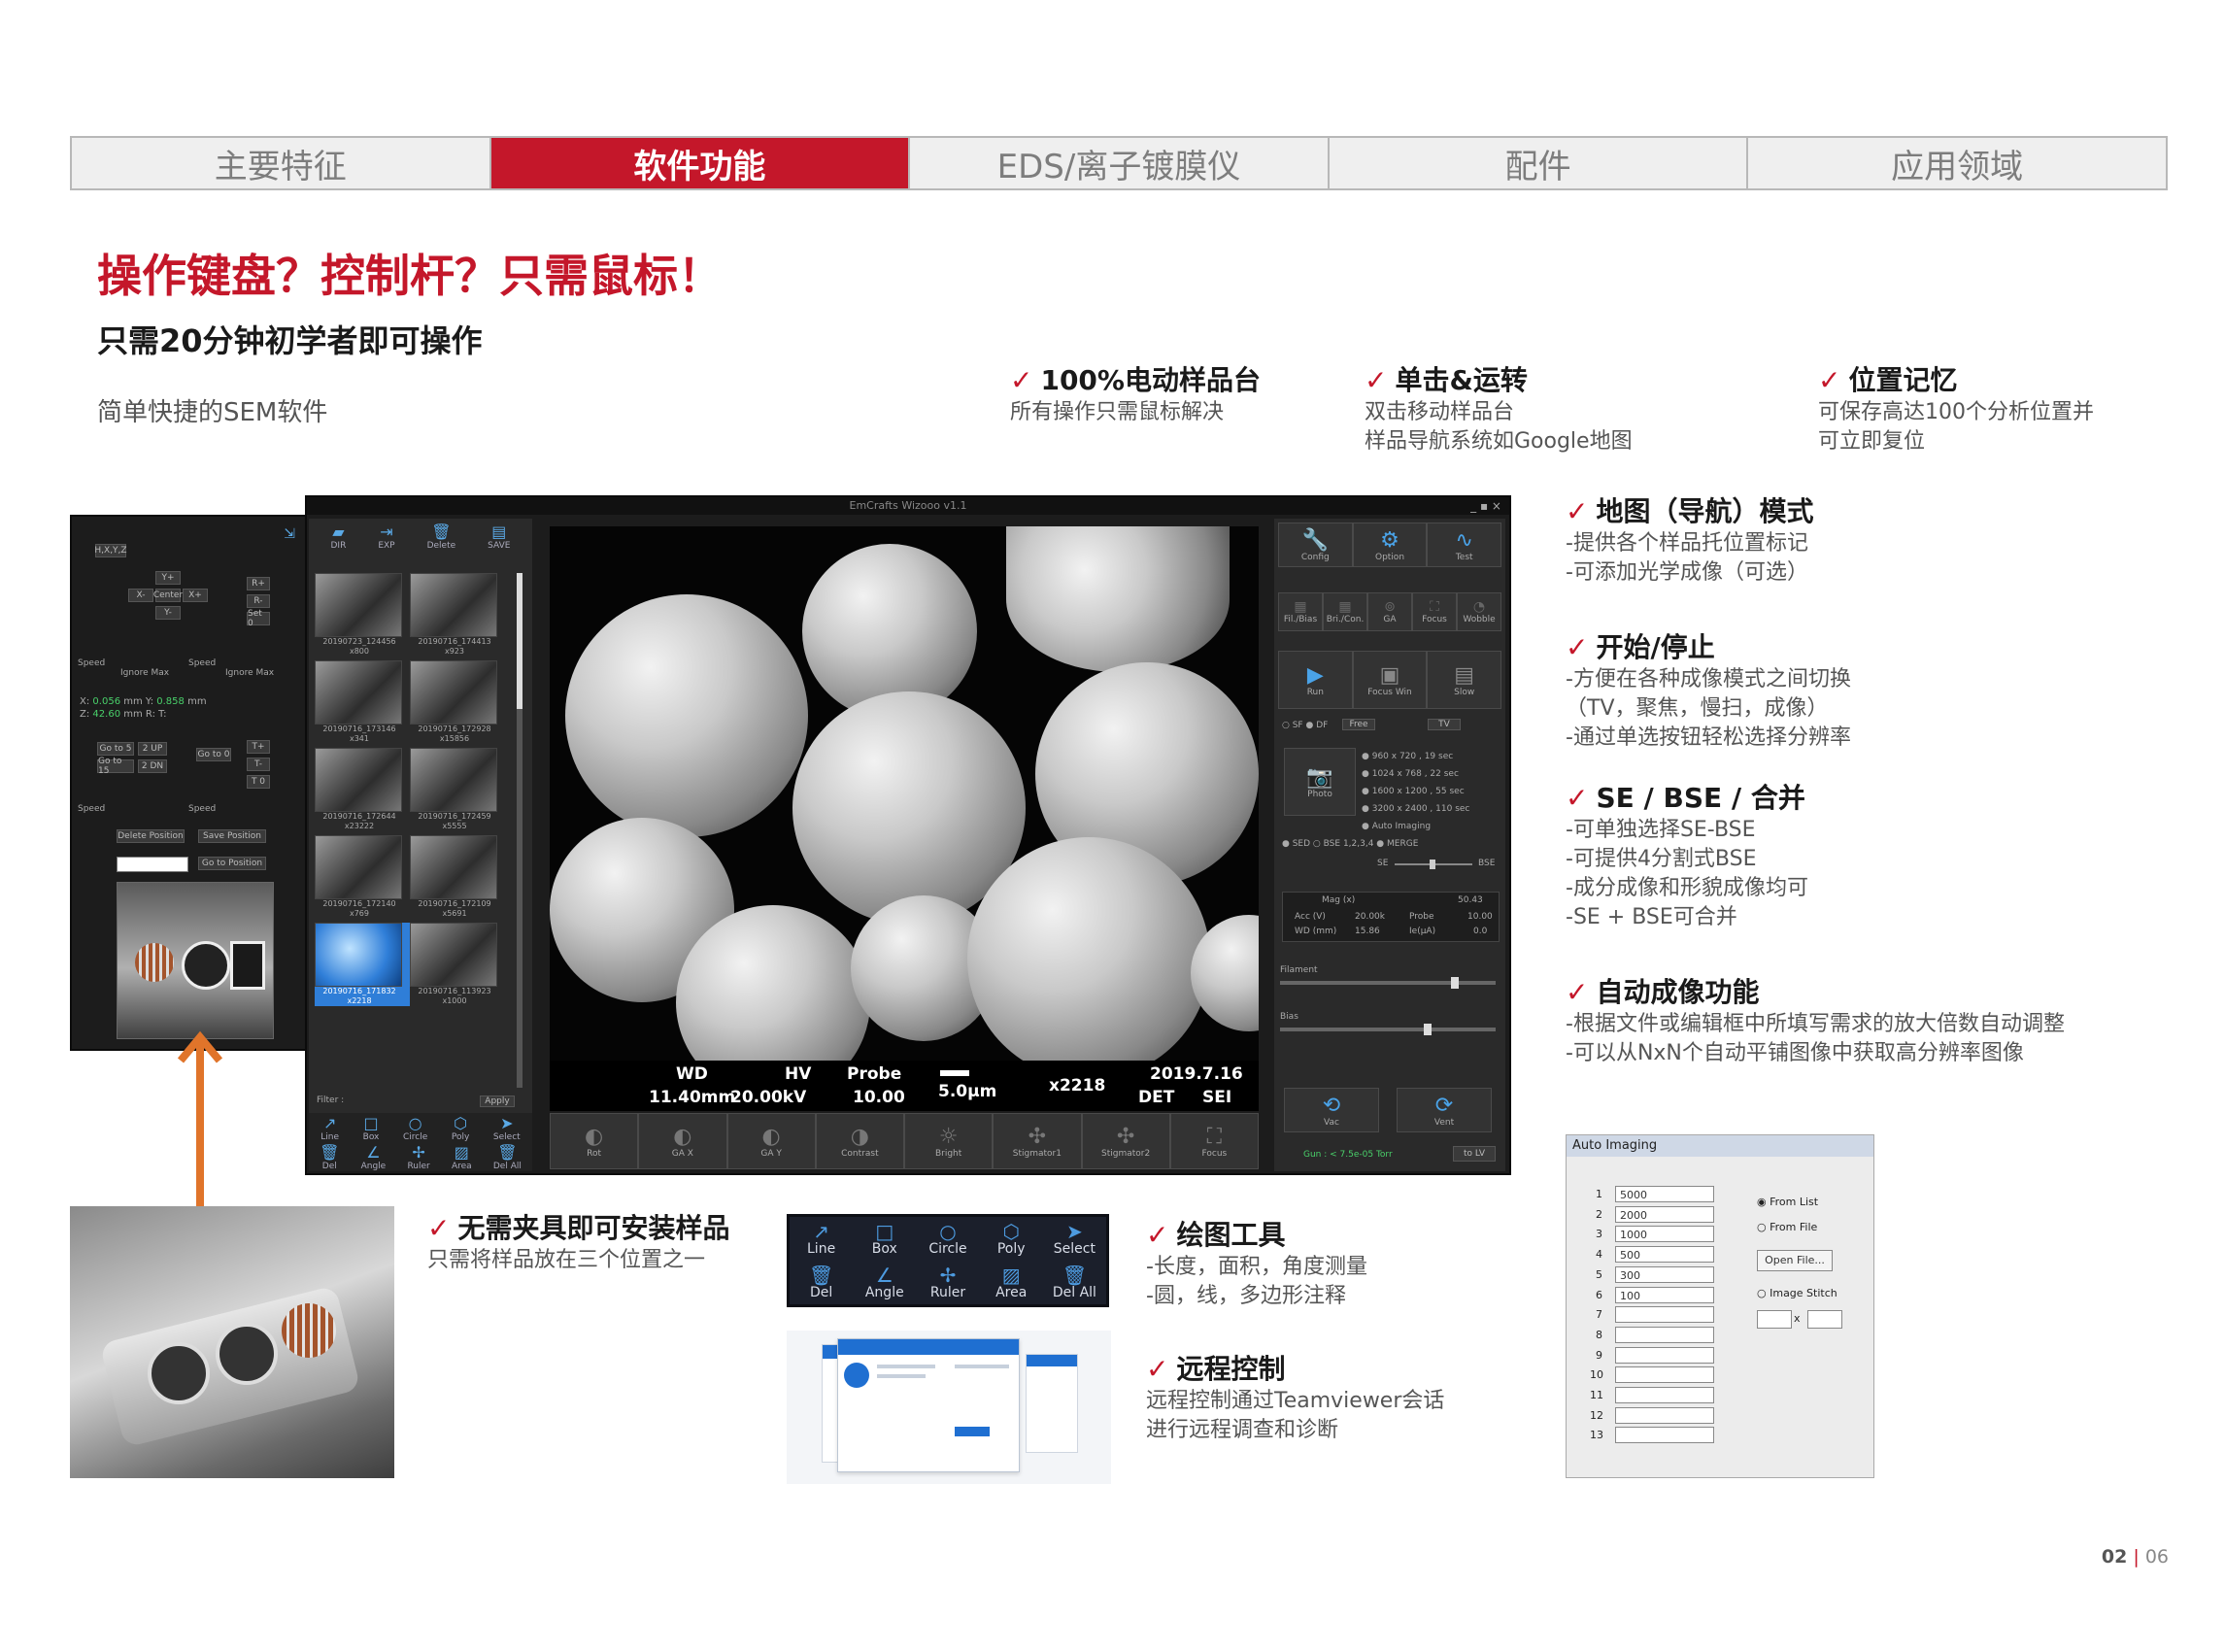 This screenshot has width=2225, height=1652. I want to click on config-button: 🔧 Config, so click(1315, 545).